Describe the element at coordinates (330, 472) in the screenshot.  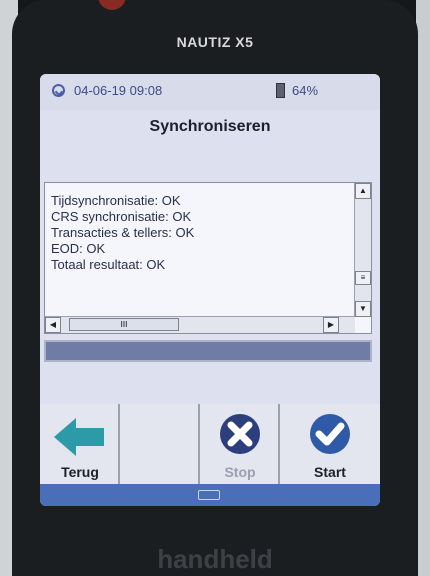
I see `start-label: Start` at that location.